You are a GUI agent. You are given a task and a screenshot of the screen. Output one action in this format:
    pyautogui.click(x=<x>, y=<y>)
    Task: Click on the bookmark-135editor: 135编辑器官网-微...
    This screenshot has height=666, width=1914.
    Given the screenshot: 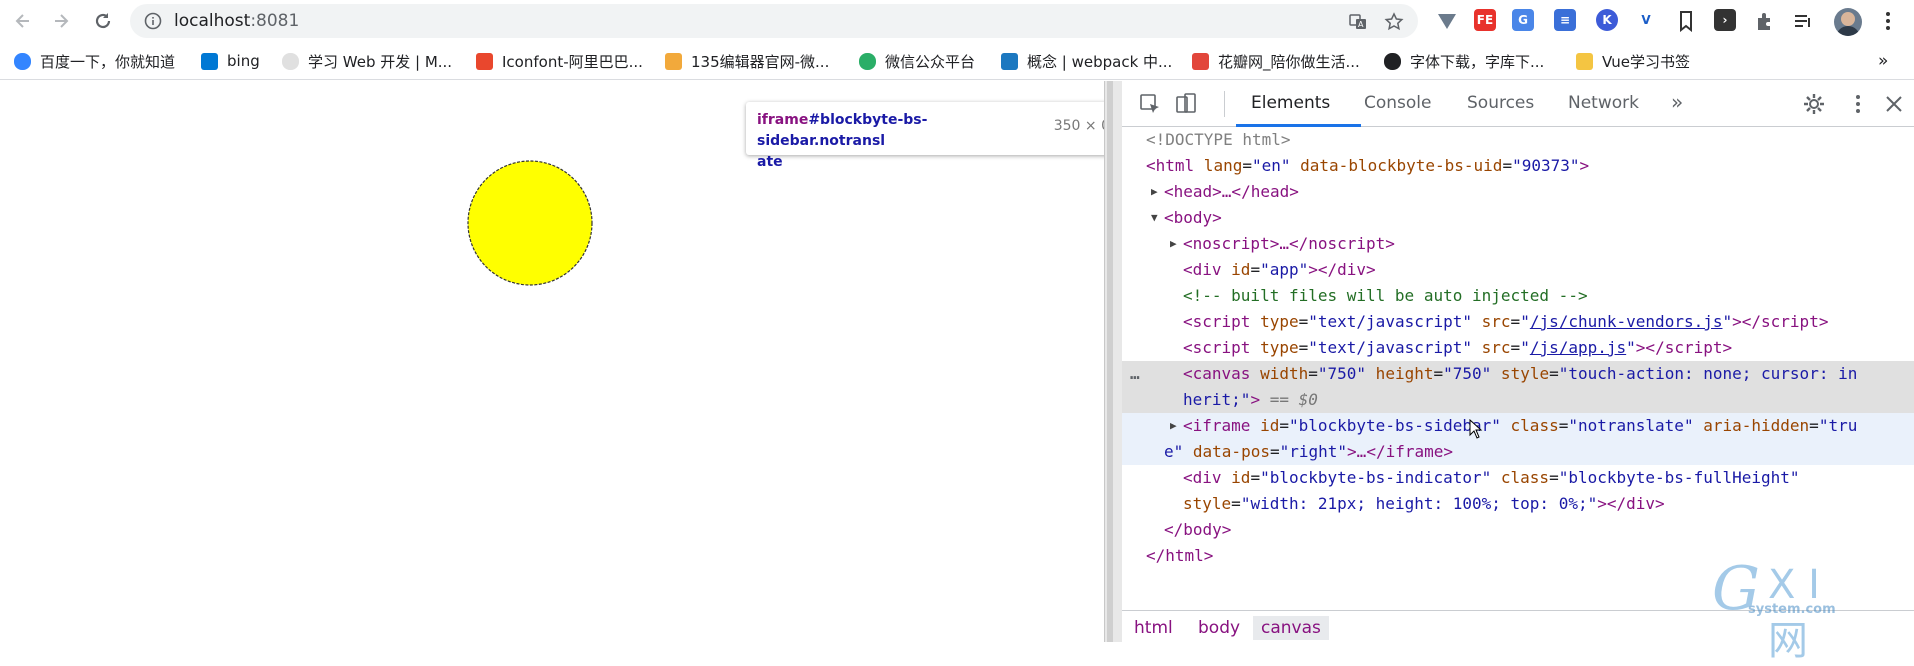 What is the action you would take?
    pyautogui.click(x=747, y=61)
    